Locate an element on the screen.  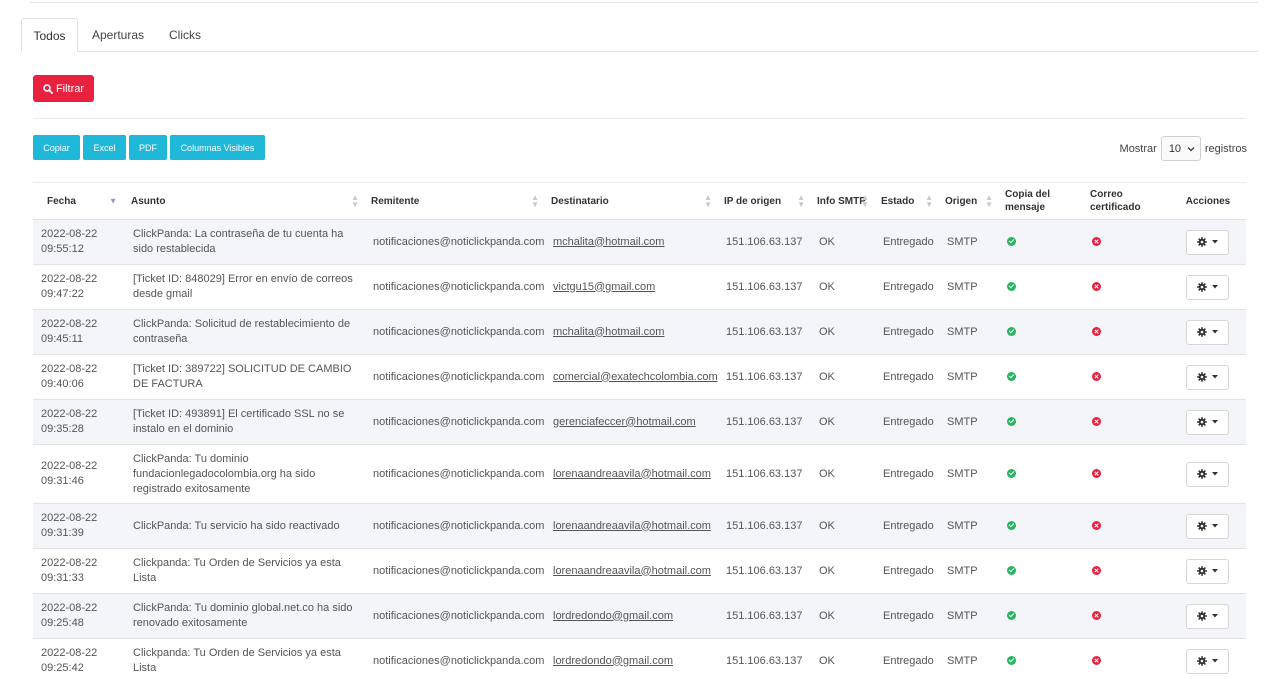
pdf-button: PDF is located at coordinates (148, 147).